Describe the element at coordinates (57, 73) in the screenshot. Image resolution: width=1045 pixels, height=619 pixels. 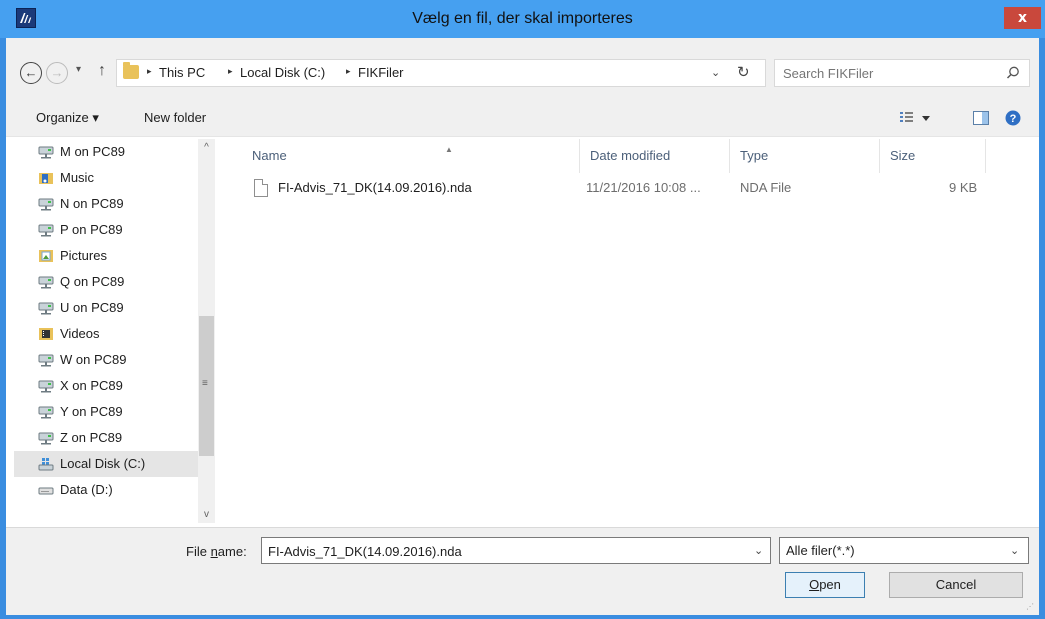
I see `forward-button: →` at that location.